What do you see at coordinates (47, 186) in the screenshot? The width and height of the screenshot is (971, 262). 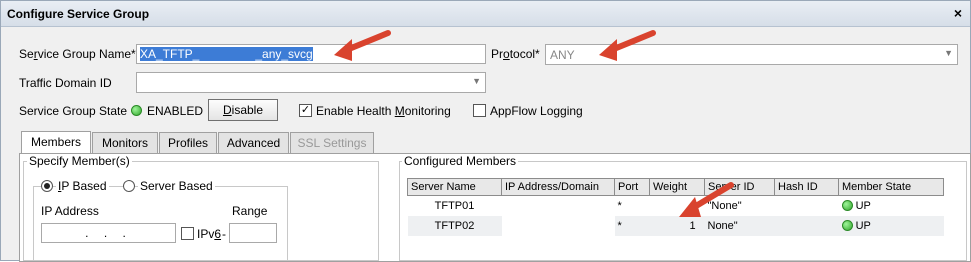 I see `ip-based-radio` at bounding box center [47, 186].